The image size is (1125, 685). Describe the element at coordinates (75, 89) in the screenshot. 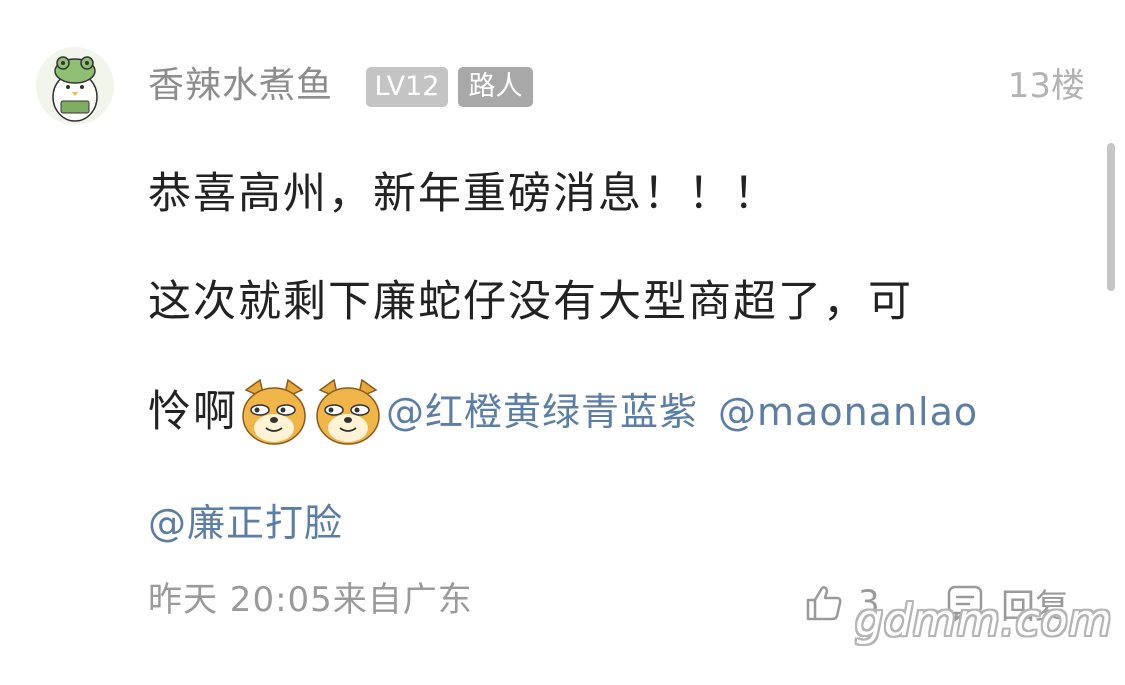

I see `chick-avatar-icon` at that location.